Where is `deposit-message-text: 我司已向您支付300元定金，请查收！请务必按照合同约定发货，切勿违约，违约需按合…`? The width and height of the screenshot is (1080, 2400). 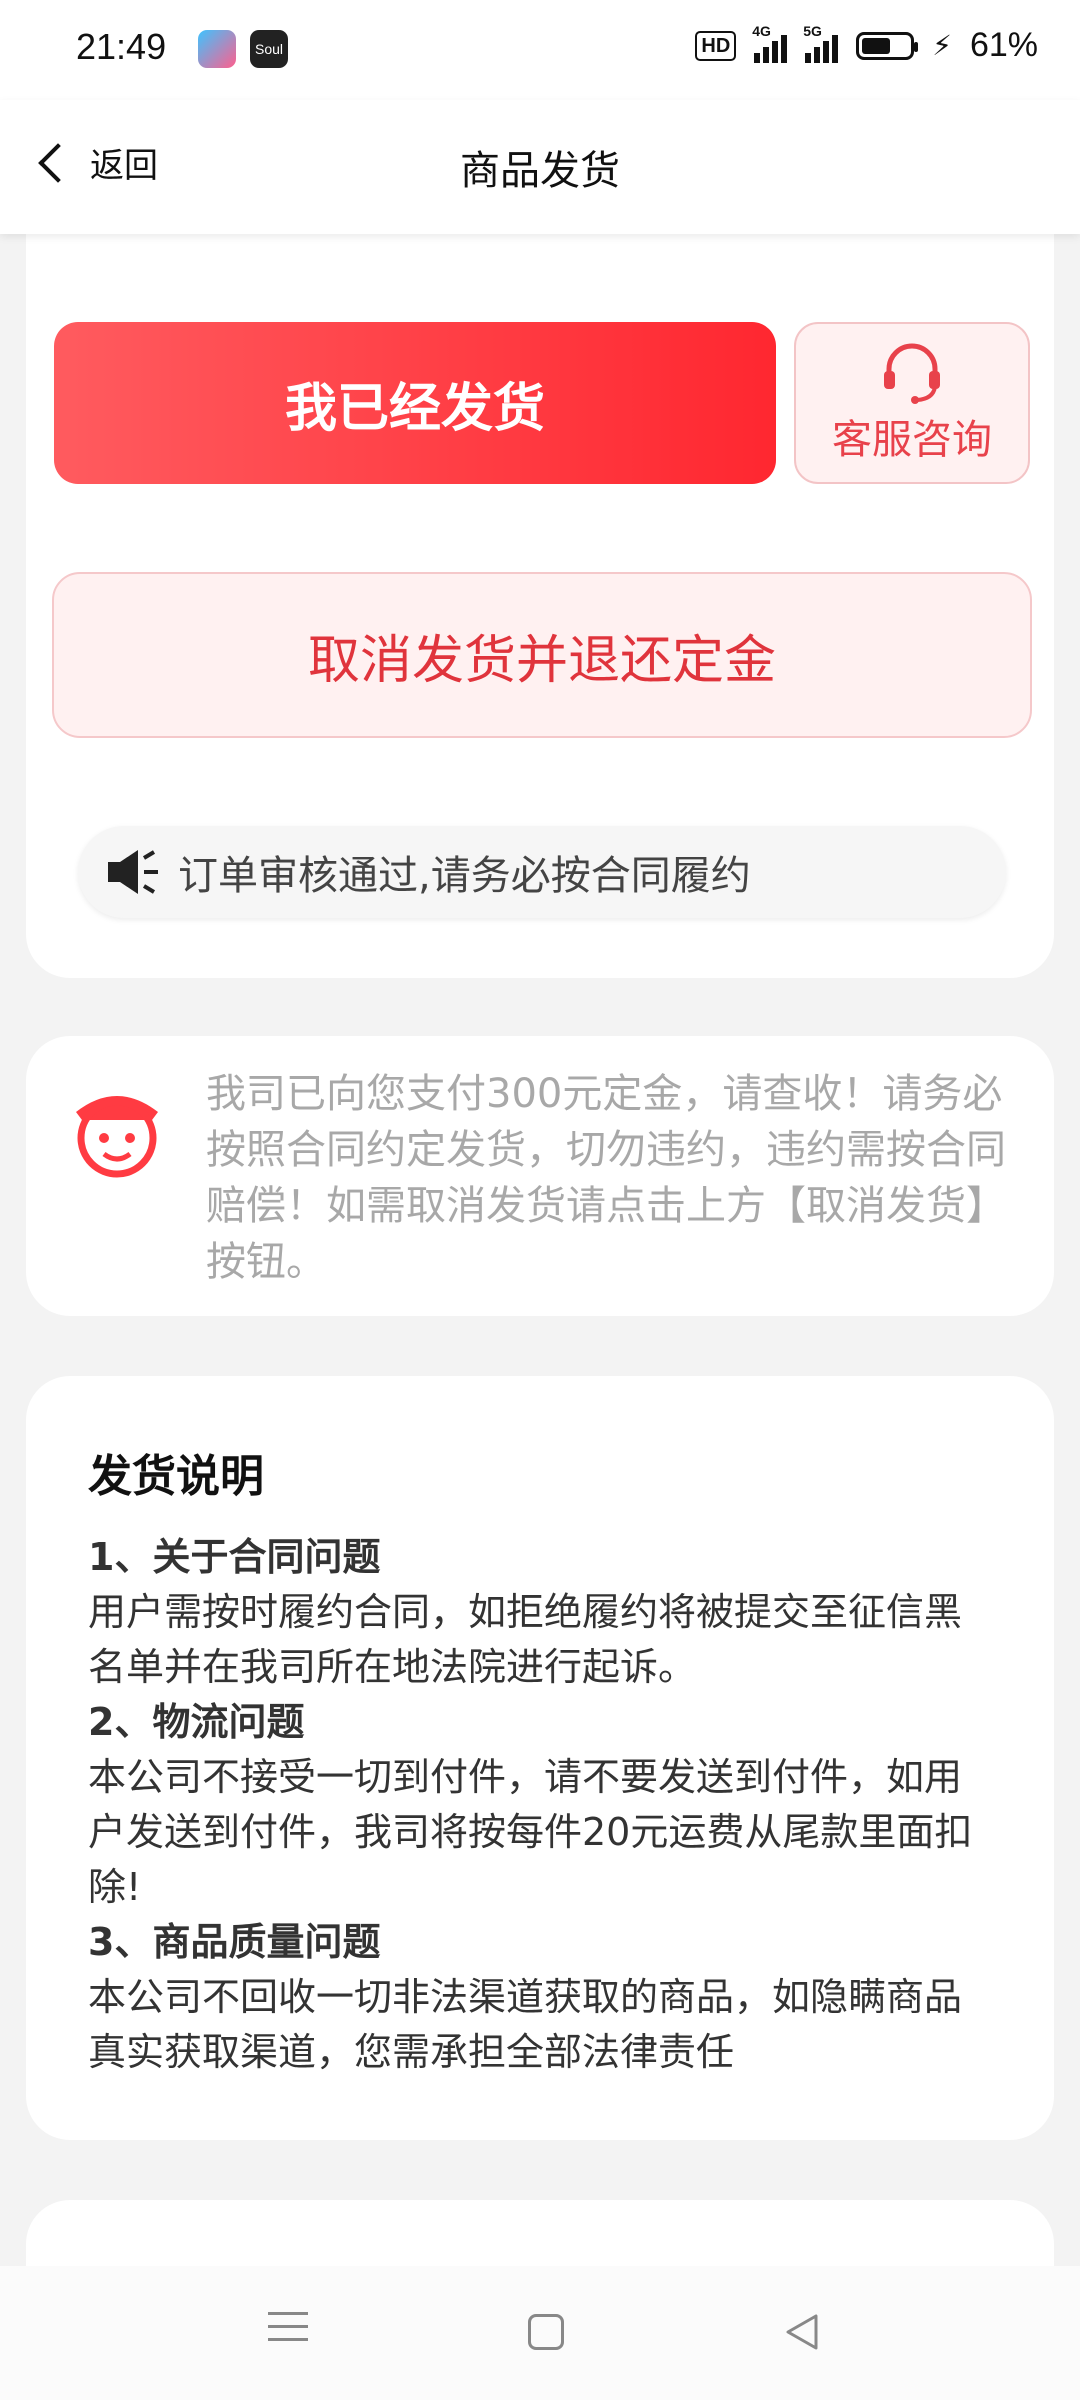
deposit-message-text: 我司已向您支付300元定金，请查收！请务必按照合同约定发货，切勿违约，违约需按合… is located at coordinates (606, 1178).